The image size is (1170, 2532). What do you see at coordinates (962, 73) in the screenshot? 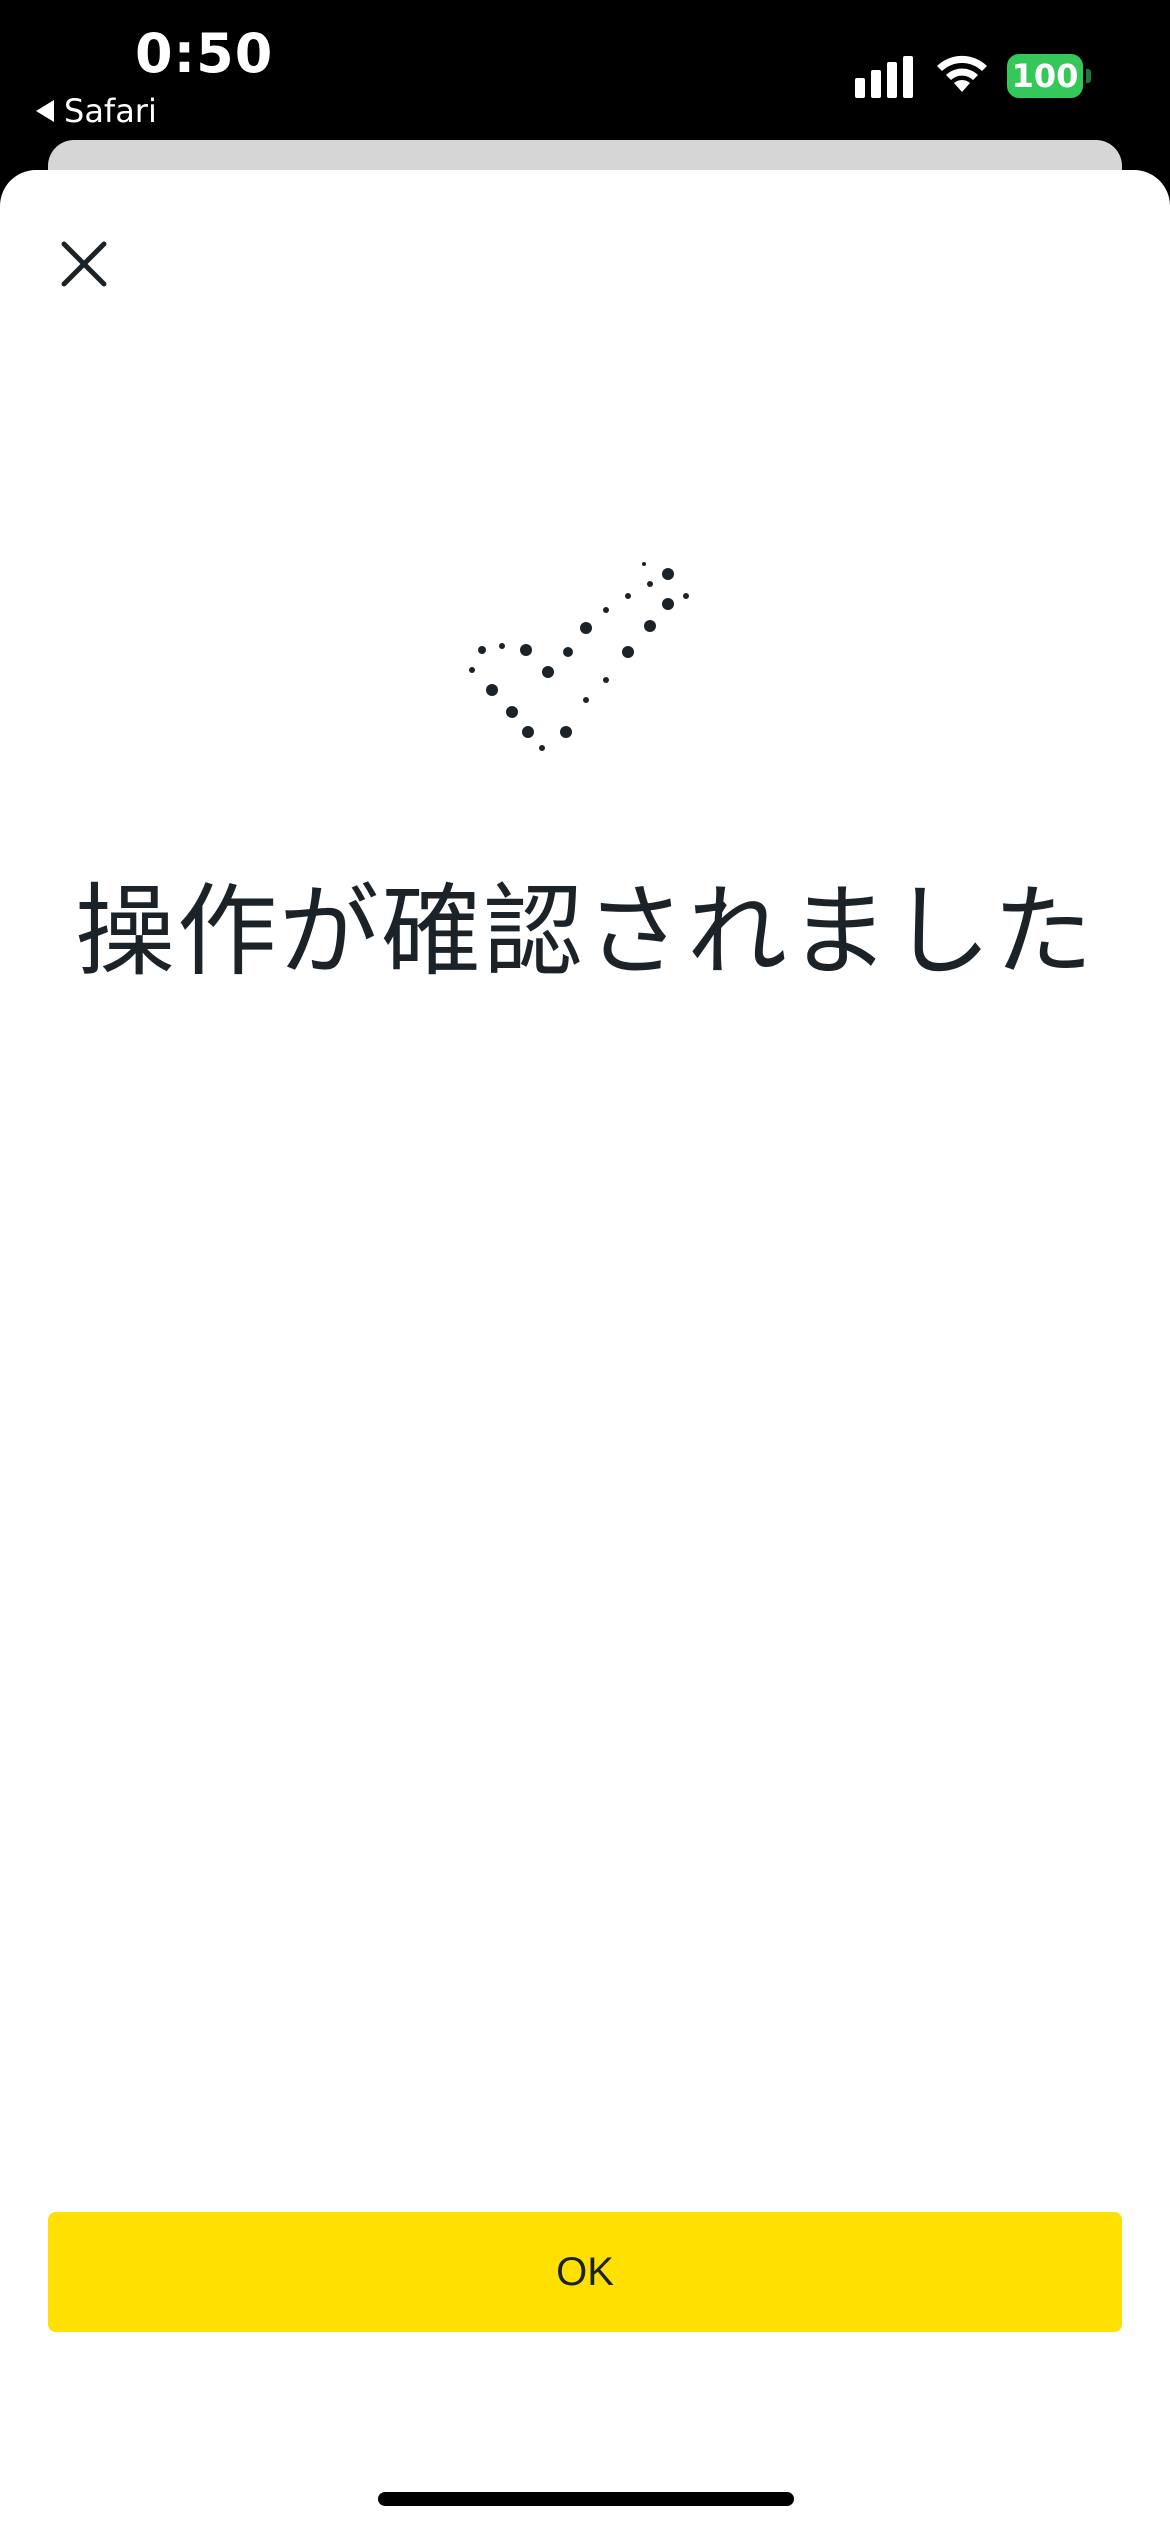
I see `wifi-icon` at bounding box center [962, 73].